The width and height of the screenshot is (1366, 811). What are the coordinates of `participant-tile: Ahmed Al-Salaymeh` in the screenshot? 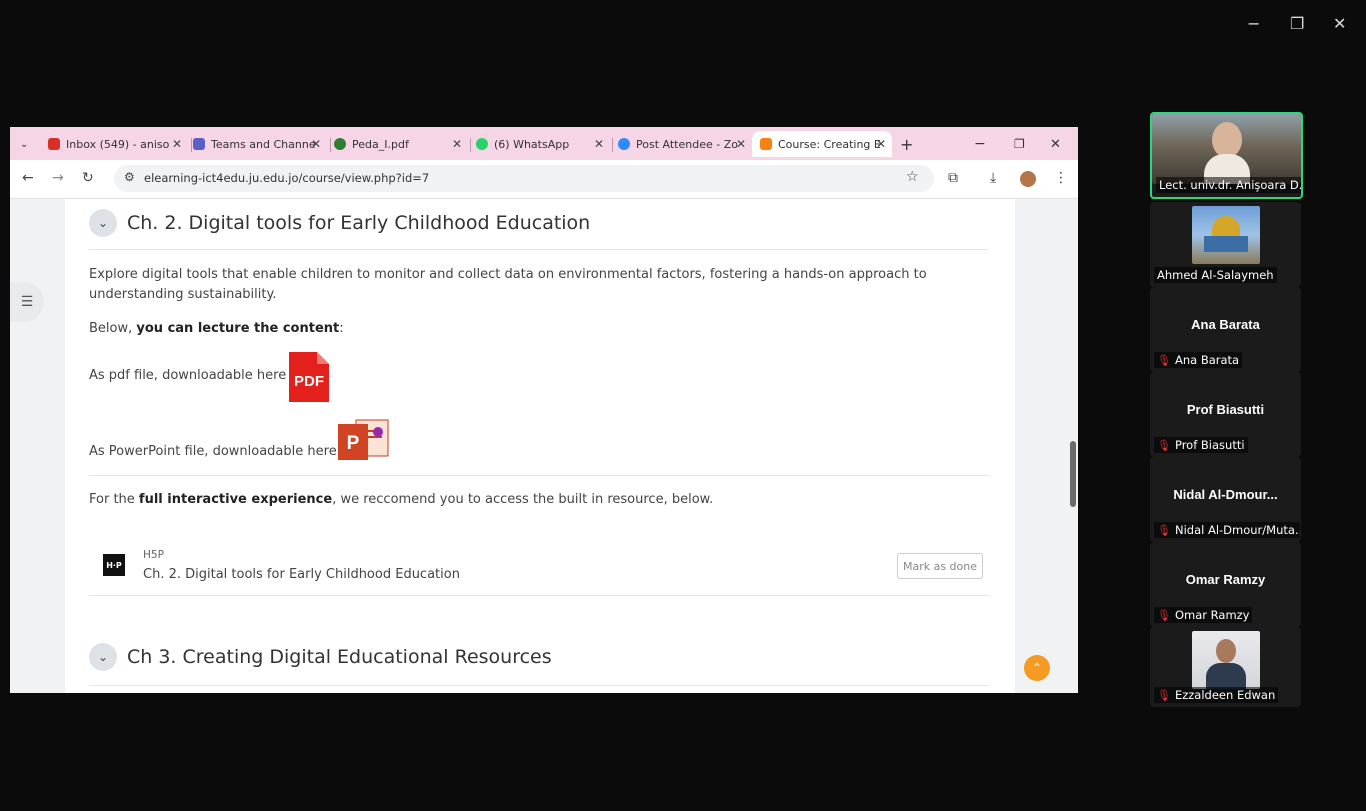 It's located at (1225, 244).